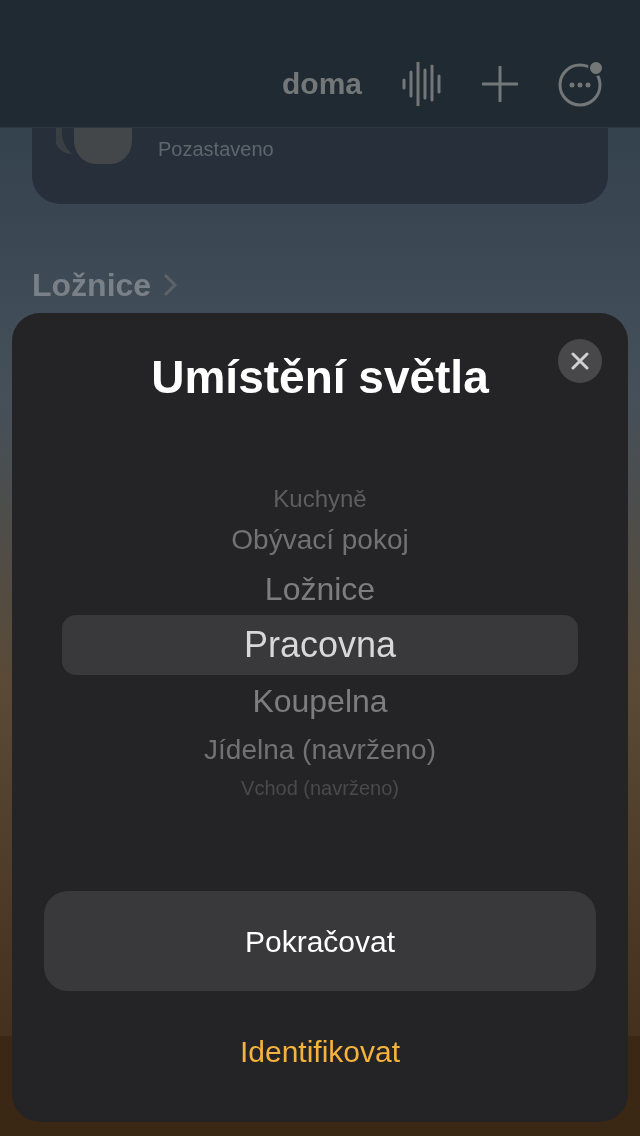  What do you see at coordinates (92, 285) in the screenshot?
I see `section-title: Ložnice` at bounding box center [92, 285].